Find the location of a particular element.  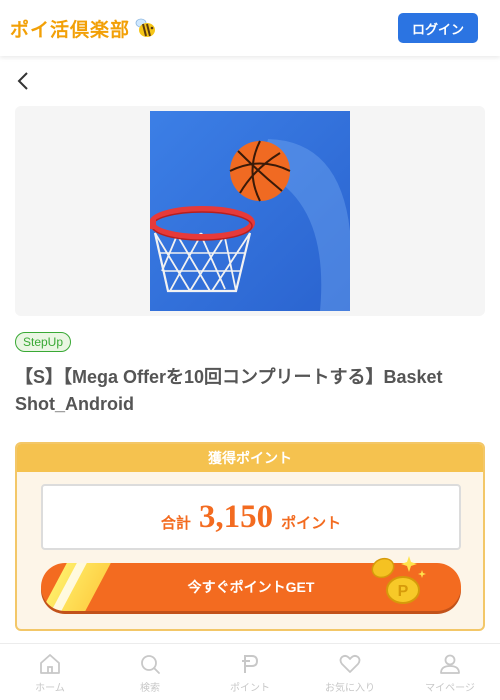

bee-icon is located at coordinates (145, 27).